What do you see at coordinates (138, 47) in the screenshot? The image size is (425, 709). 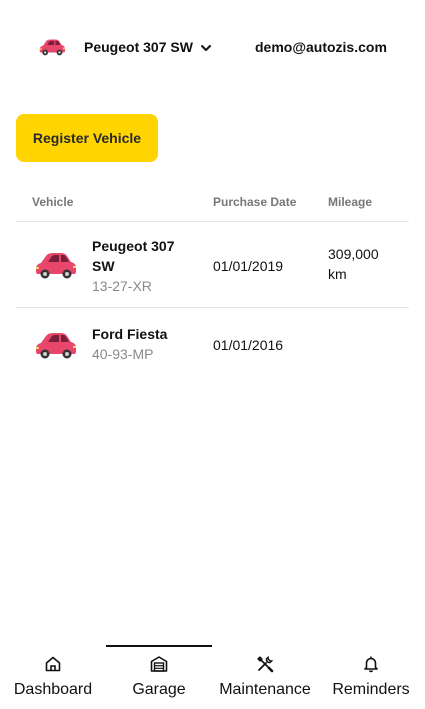 I see `selected-vehicle-name: Peugeot 307 SW` at bounding box center [138, 47].